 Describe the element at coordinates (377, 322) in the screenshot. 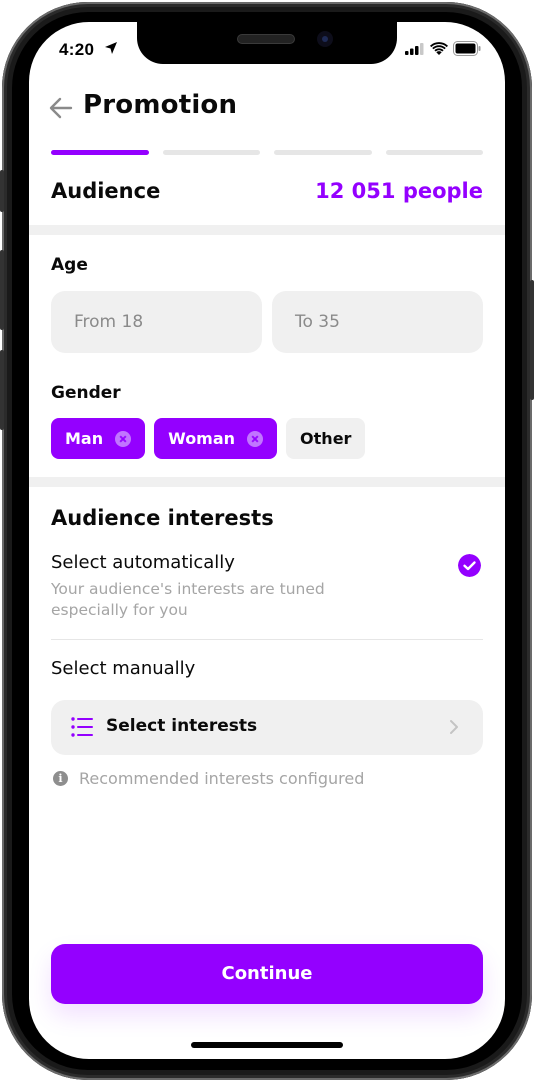

I see `age-to-input: To 35` at that location.